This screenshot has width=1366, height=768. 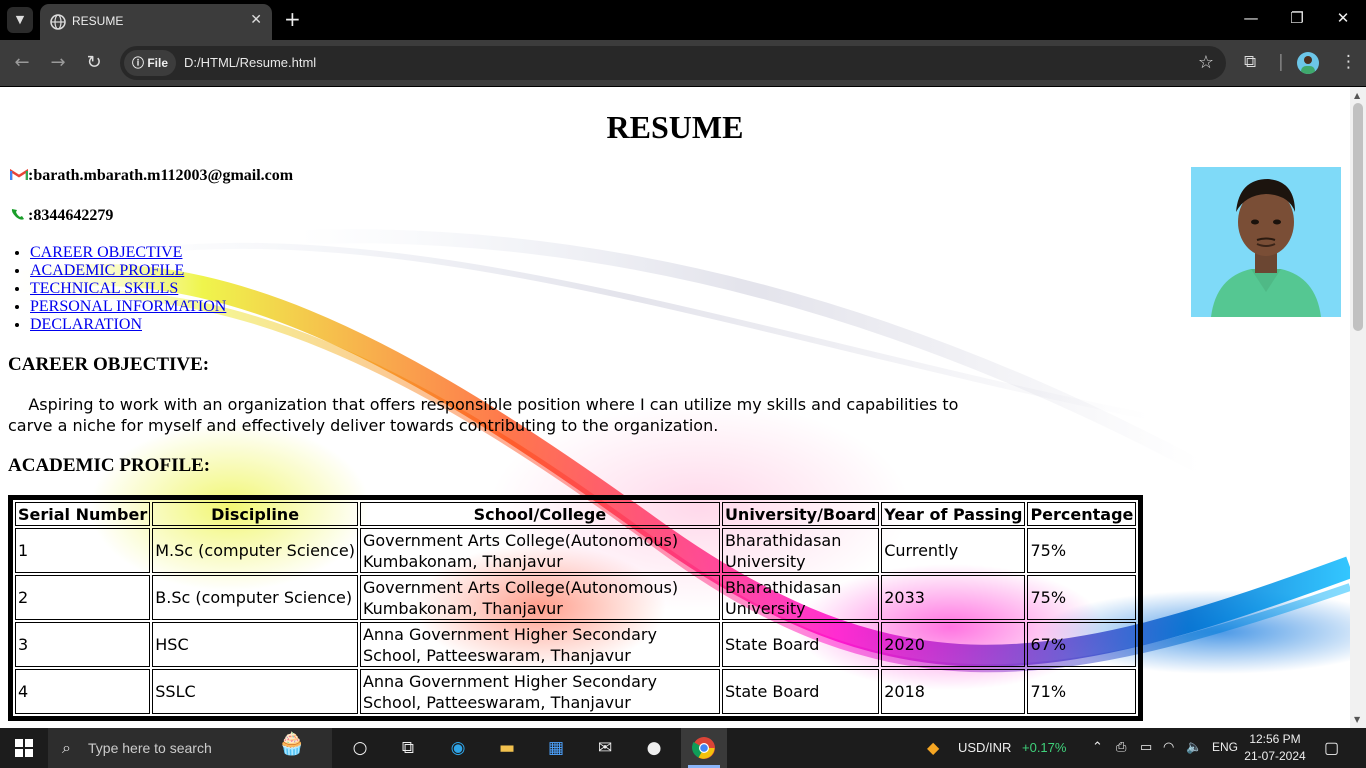 What do you see at coordinates (1146, 747) in the screenshot?
I see `battery-icon: ▭` at bounding box center [1146, 747].